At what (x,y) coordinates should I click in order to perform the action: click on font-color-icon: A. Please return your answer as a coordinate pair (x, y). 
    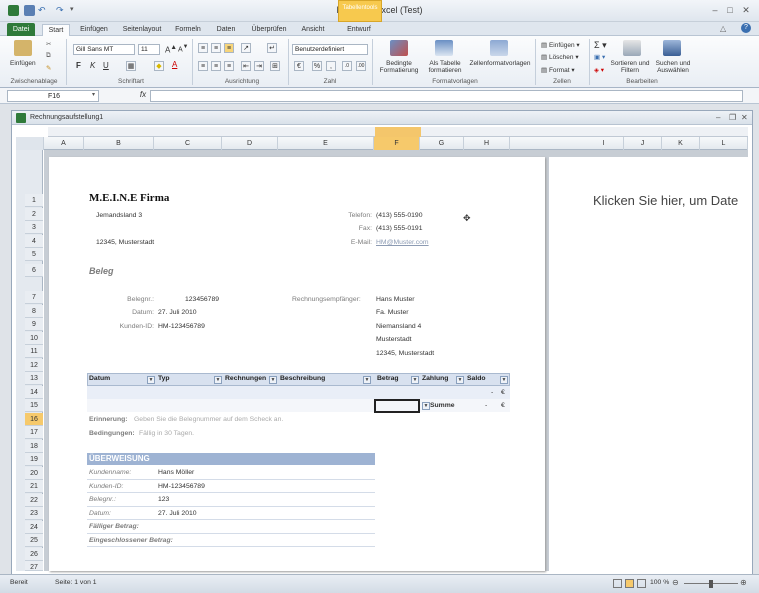
    Looking at the image, I should click on (174, 64).